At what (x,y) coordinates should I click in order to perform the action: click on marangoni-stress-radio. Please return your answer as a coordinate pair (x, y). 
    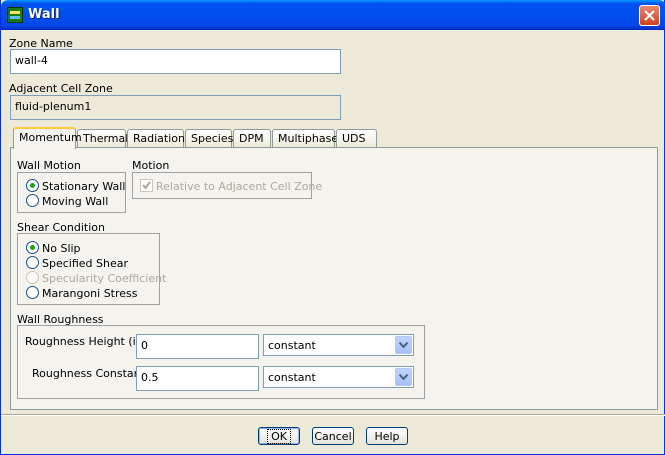
    Looking at the image, I should click on (32, 292).